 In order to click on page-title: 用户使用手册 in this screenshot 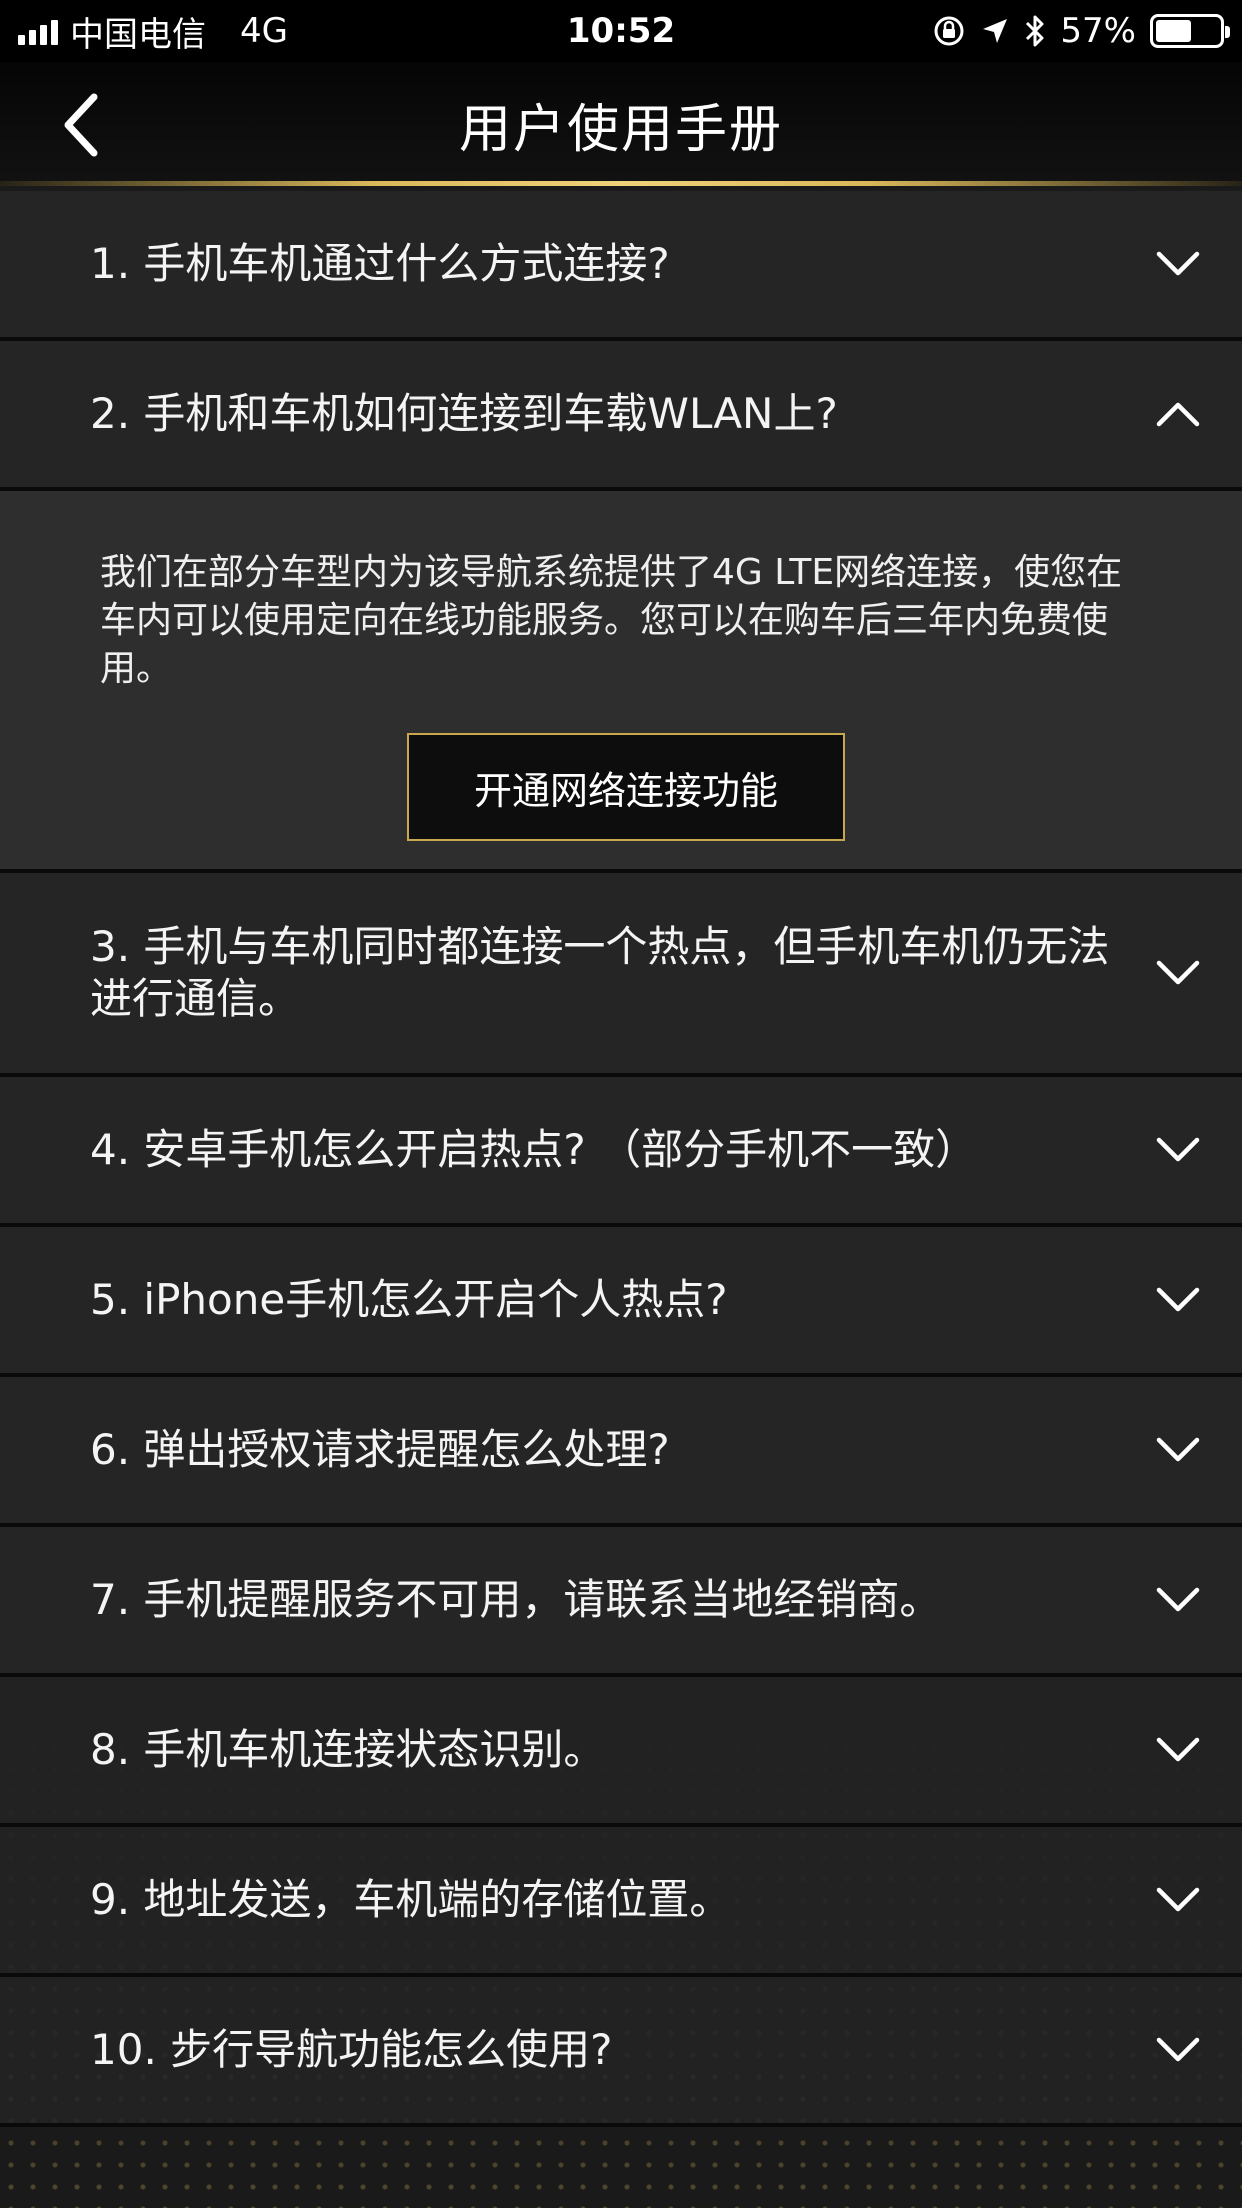, I will do `click(620, 129)`.